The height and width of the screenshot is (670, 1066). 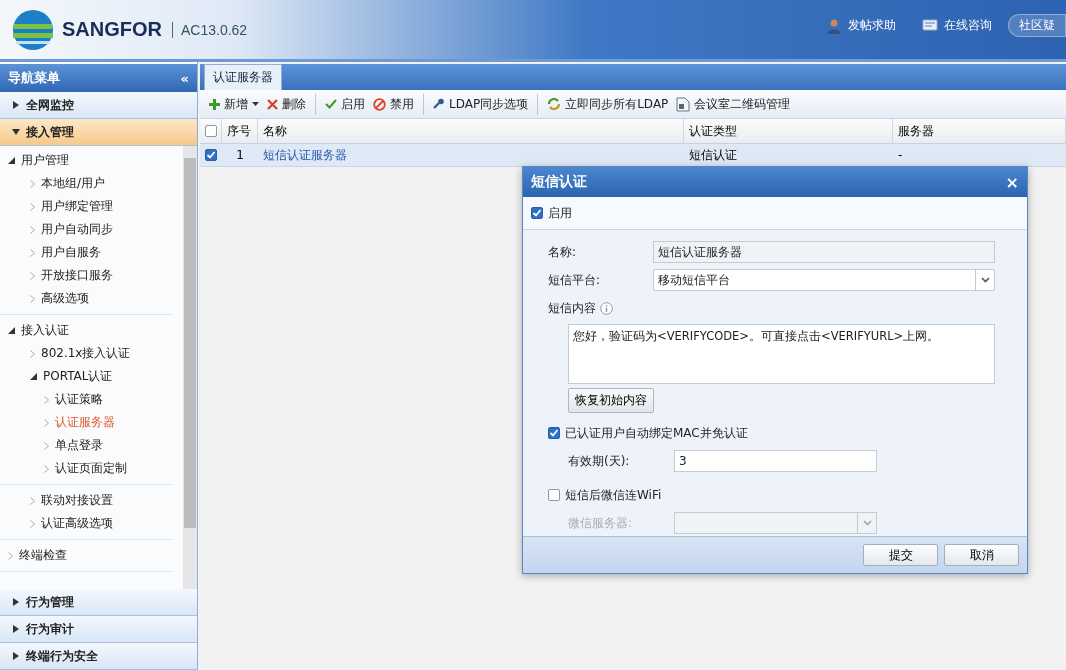 I want to click on nav-item: 用户管理, so click(x=86, y=160).